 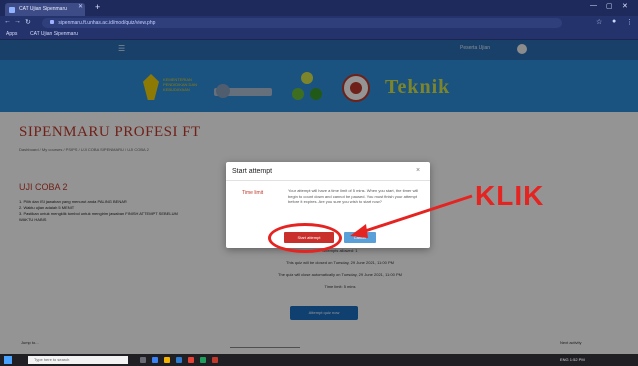 What do you see at coordinates (17, 21) in the screenshot?
I see `forward-icon: →` at bounding box center [17, 21].